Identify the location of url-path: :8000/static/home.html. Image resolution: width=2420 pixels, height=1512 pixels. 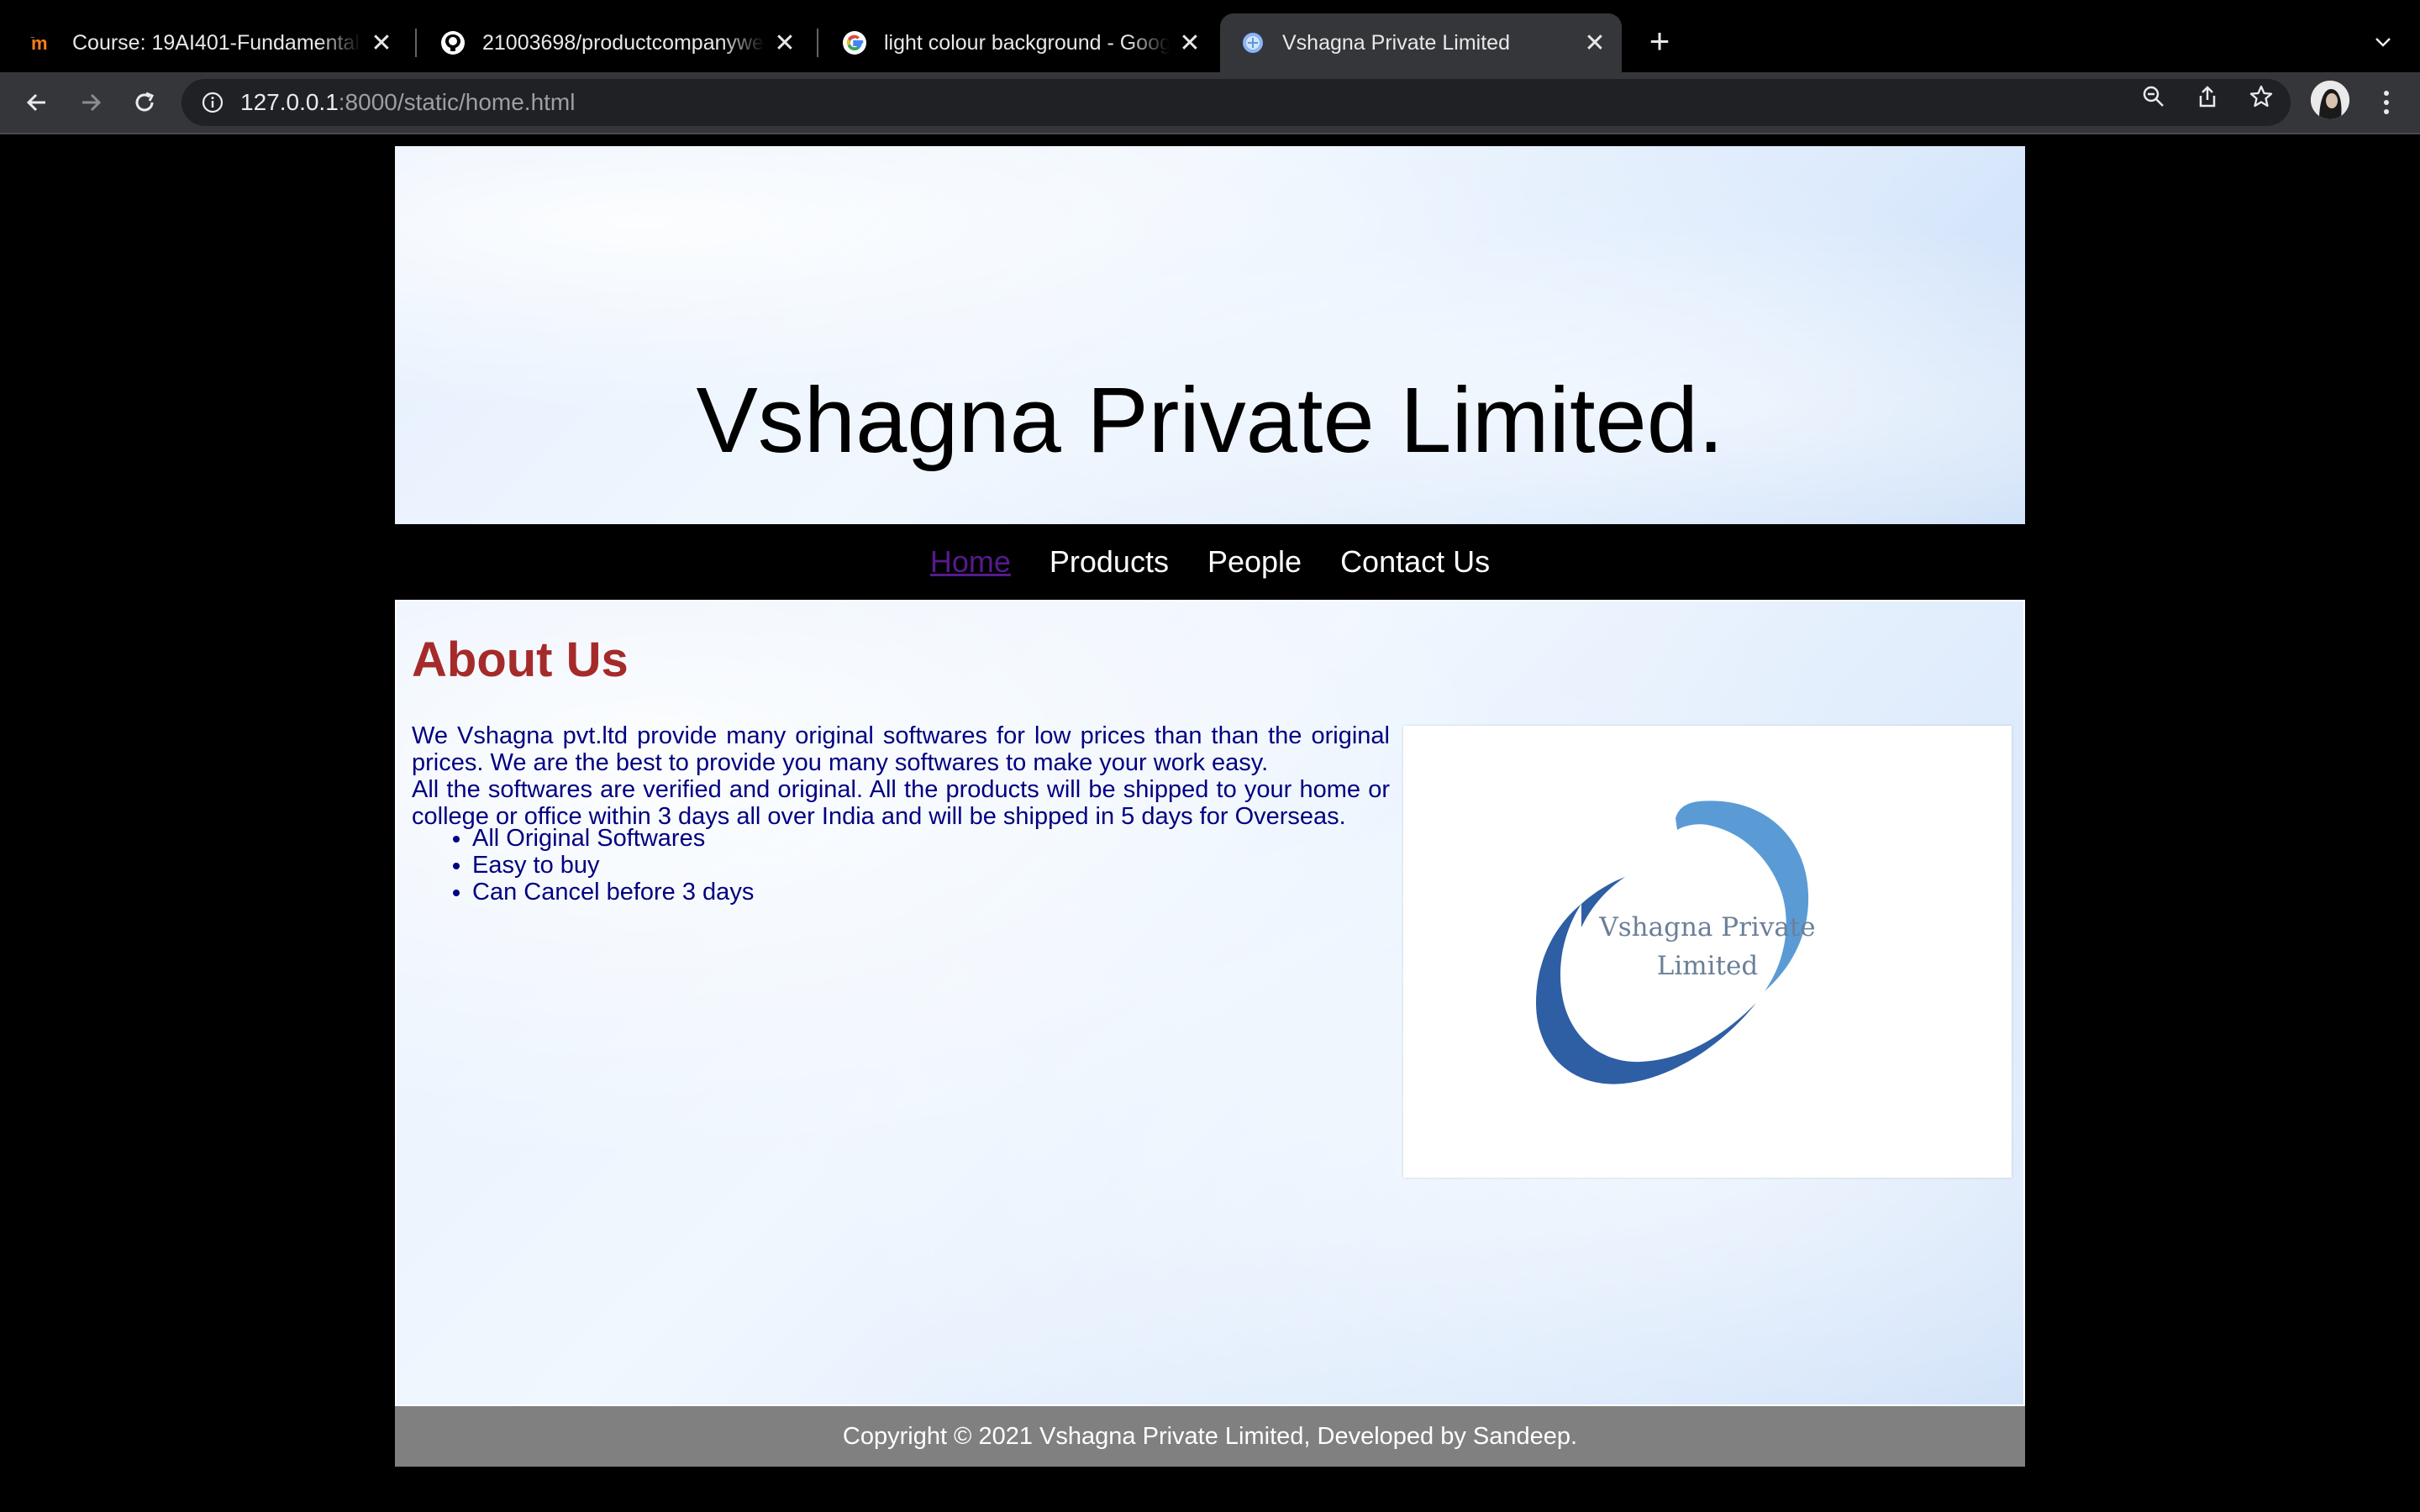
(457, 102).